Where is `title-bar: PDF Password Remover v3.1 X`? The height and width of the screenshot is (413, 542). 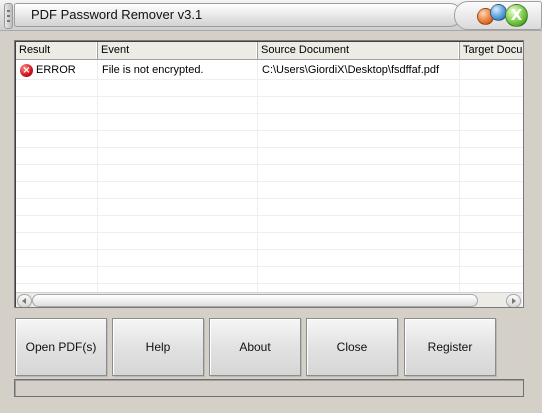
title-bar: PDF Password Remover v3.1 X is located at coordinates (271, 15).